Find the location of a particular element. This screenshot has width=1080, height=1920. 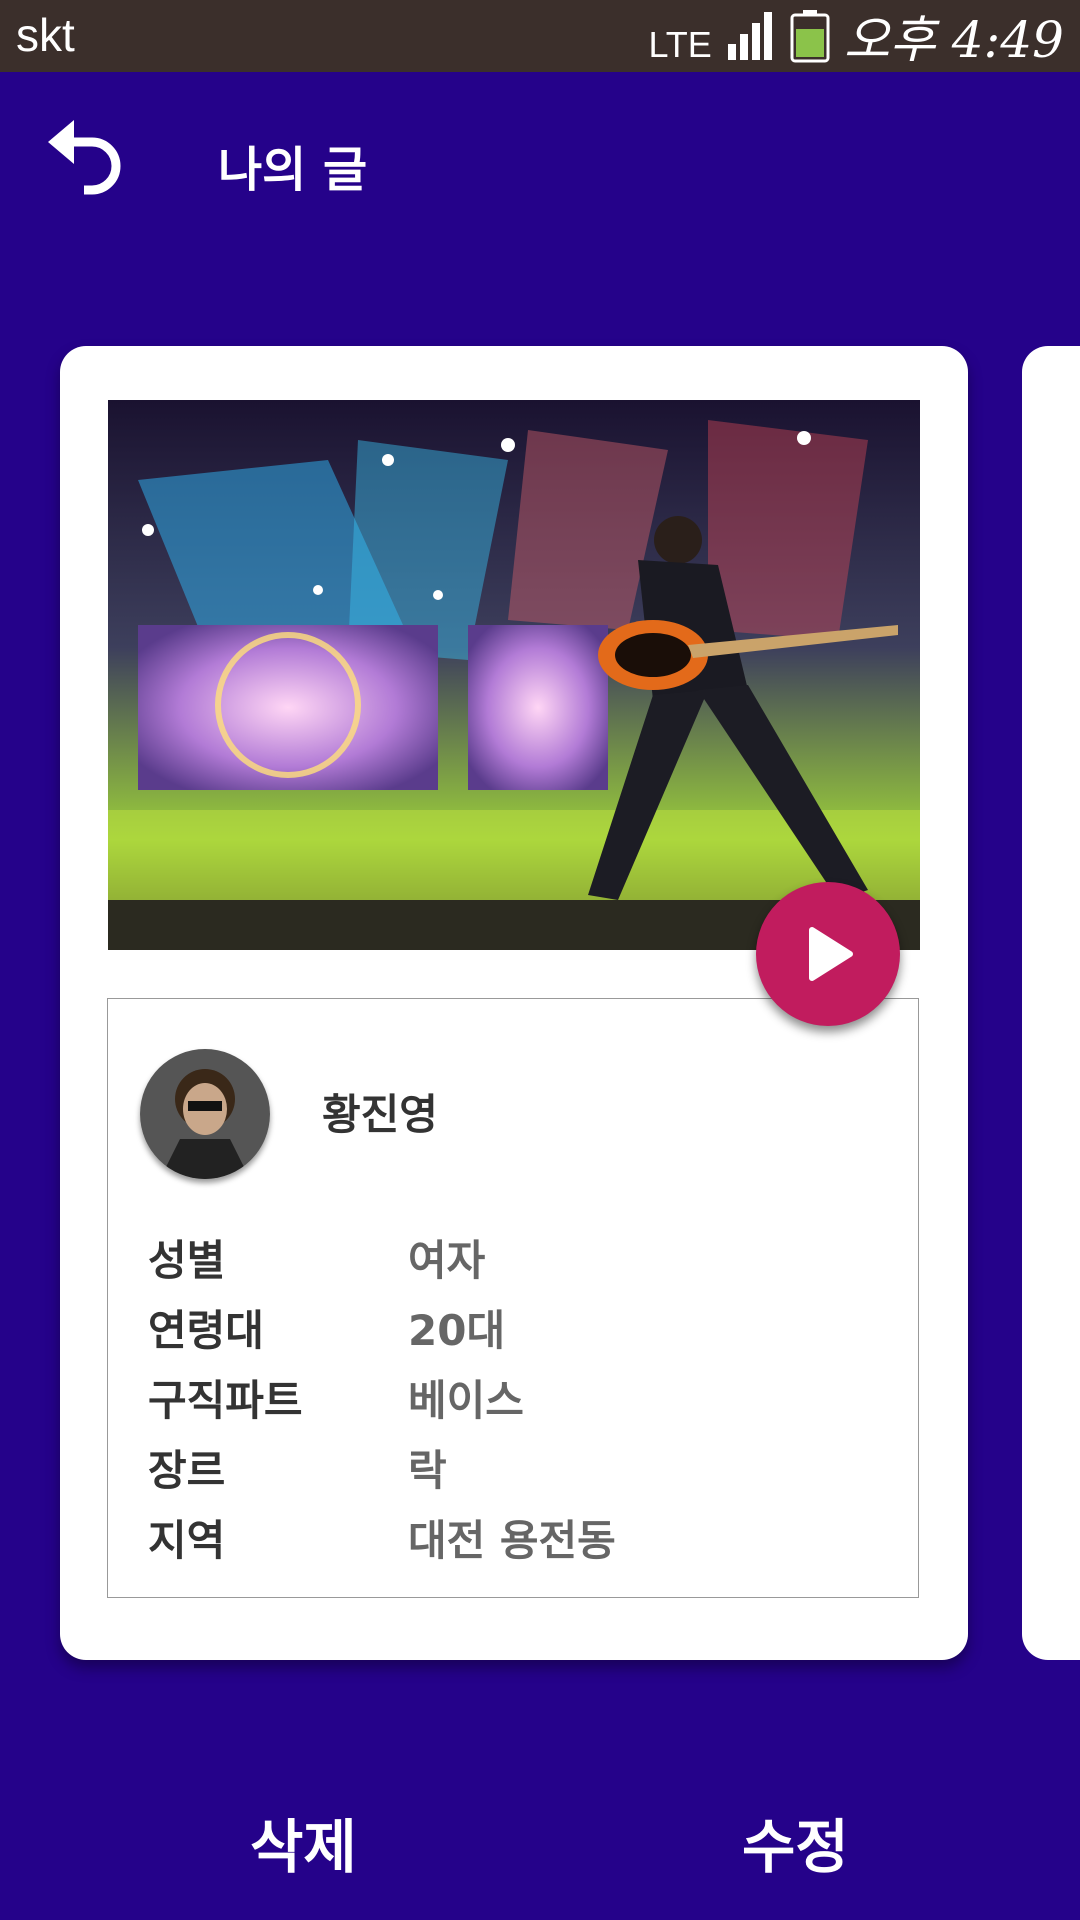

author-name: 황진영 is located at coordinates (380, 1114).